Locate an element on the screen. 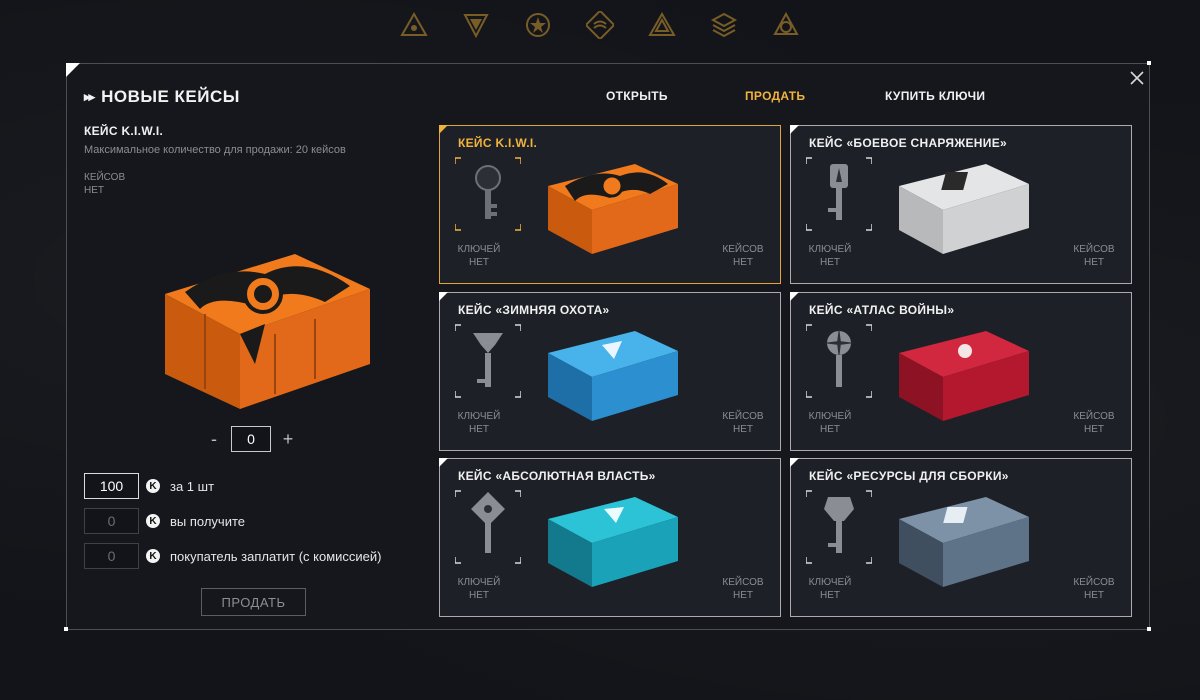 This screenshot has height=700, width=1200. tab-bar: ОТКРЫТЬ ПРОДАТЬ КУПИТЬ КЛЮЧИ is located at coordinates (608, 99).